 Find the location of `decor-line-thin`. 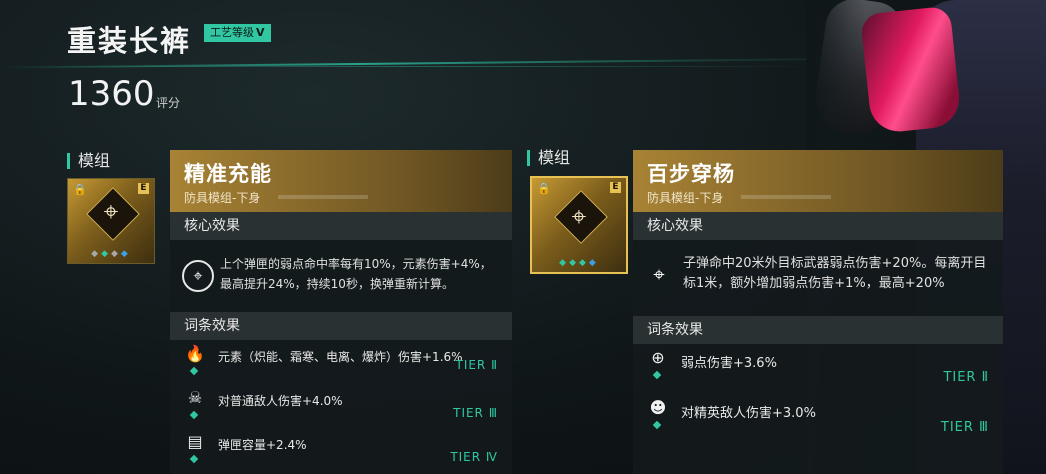

decor-line-thin is located at coordinates (410, 66).